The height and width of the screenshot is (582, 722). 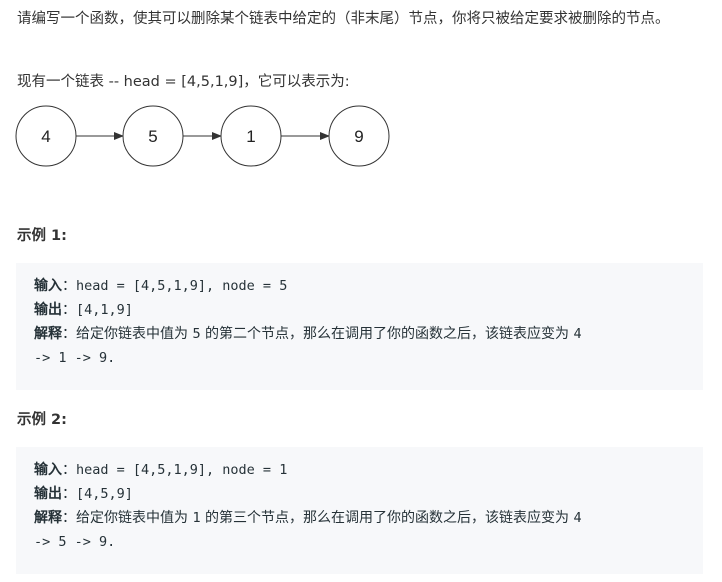 What do you see at coordinates (104, 310) in the screenshot?
I see `output-value: [4,1,9]` at bounding box center [104, 310].